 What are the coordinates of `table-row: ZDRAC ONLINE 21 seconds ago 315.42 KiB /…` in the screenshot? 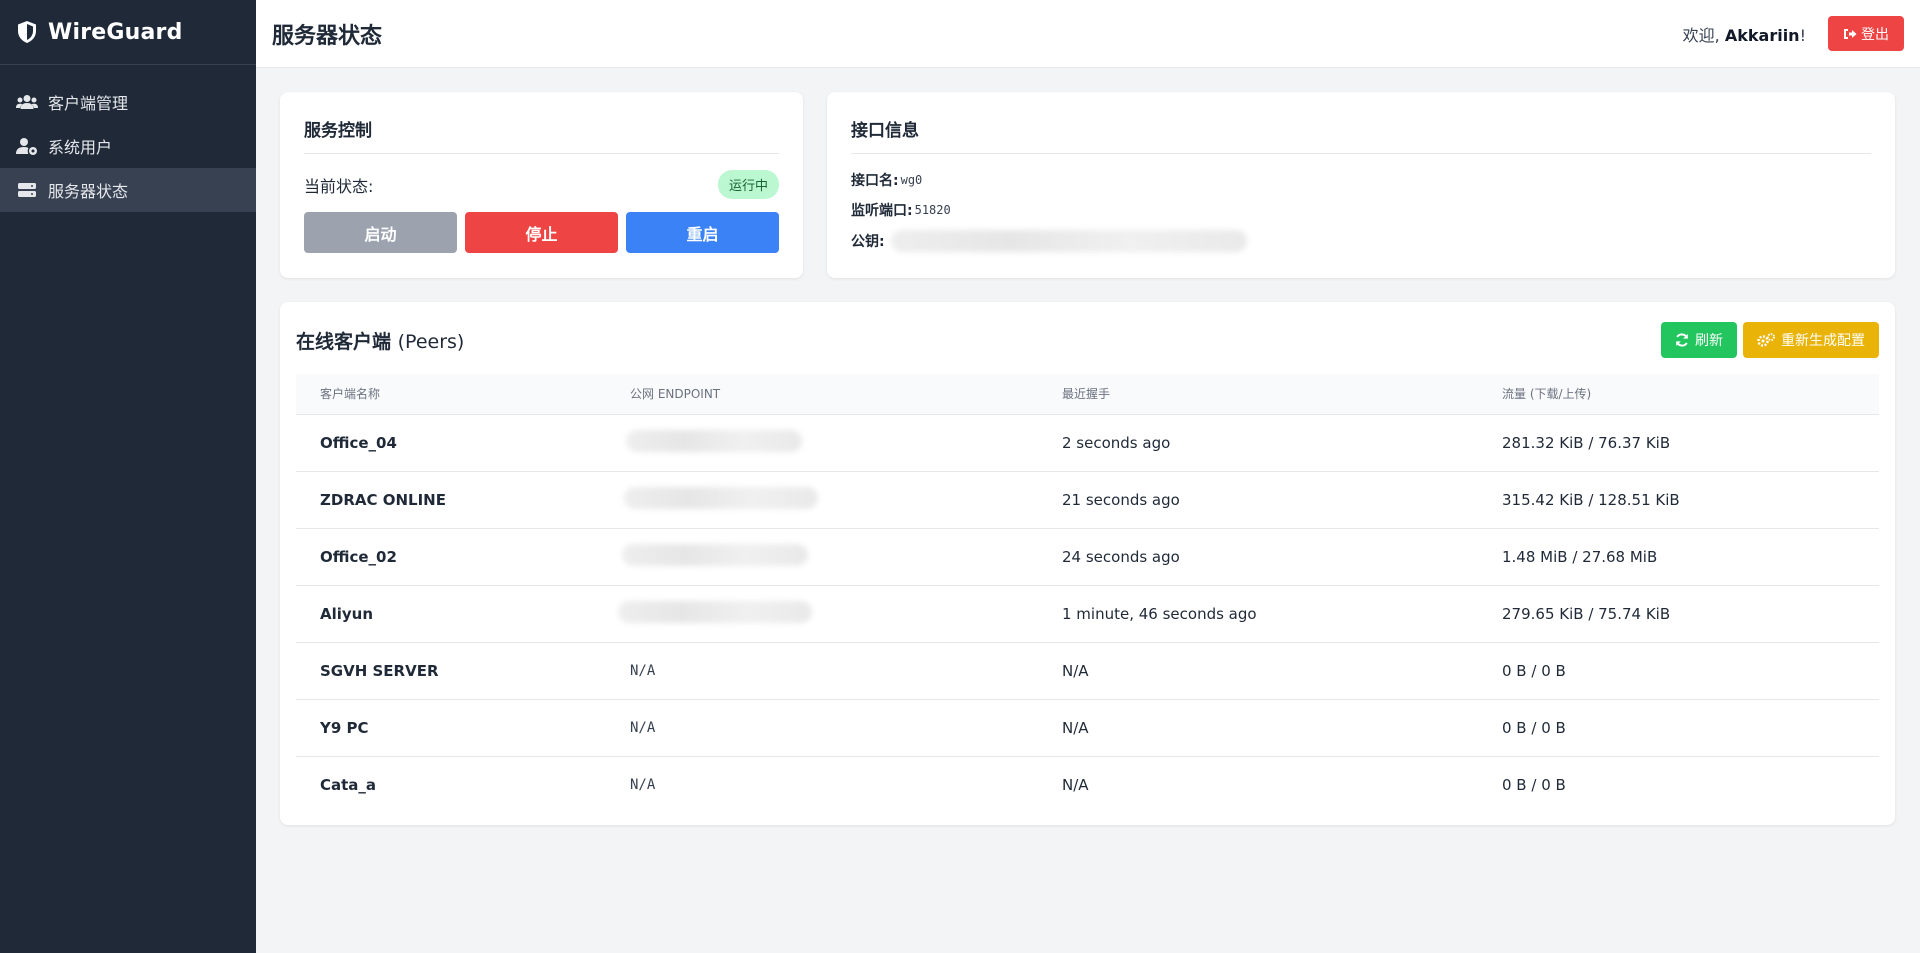 It's located at (1087, 499).